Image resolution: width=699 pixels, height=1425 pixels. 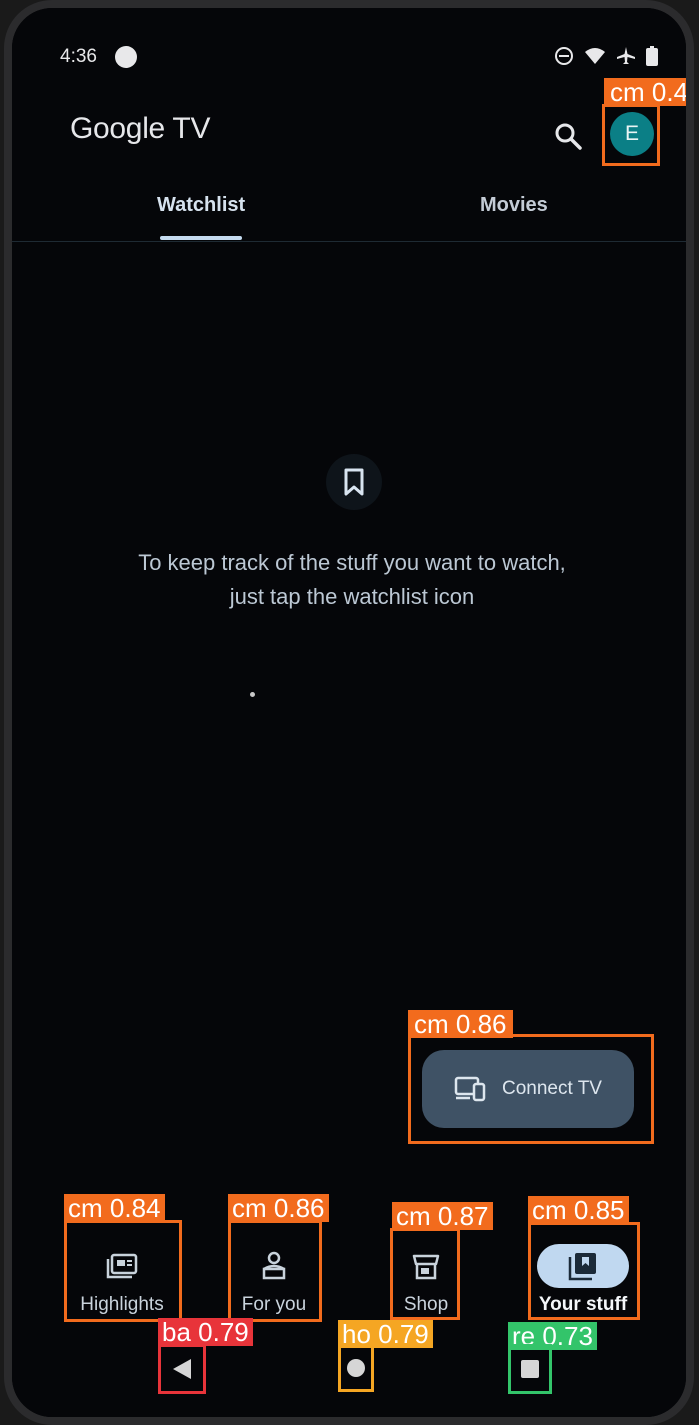 I want to click on nav-for-you-label: For you, so click(x=274, y=1304).